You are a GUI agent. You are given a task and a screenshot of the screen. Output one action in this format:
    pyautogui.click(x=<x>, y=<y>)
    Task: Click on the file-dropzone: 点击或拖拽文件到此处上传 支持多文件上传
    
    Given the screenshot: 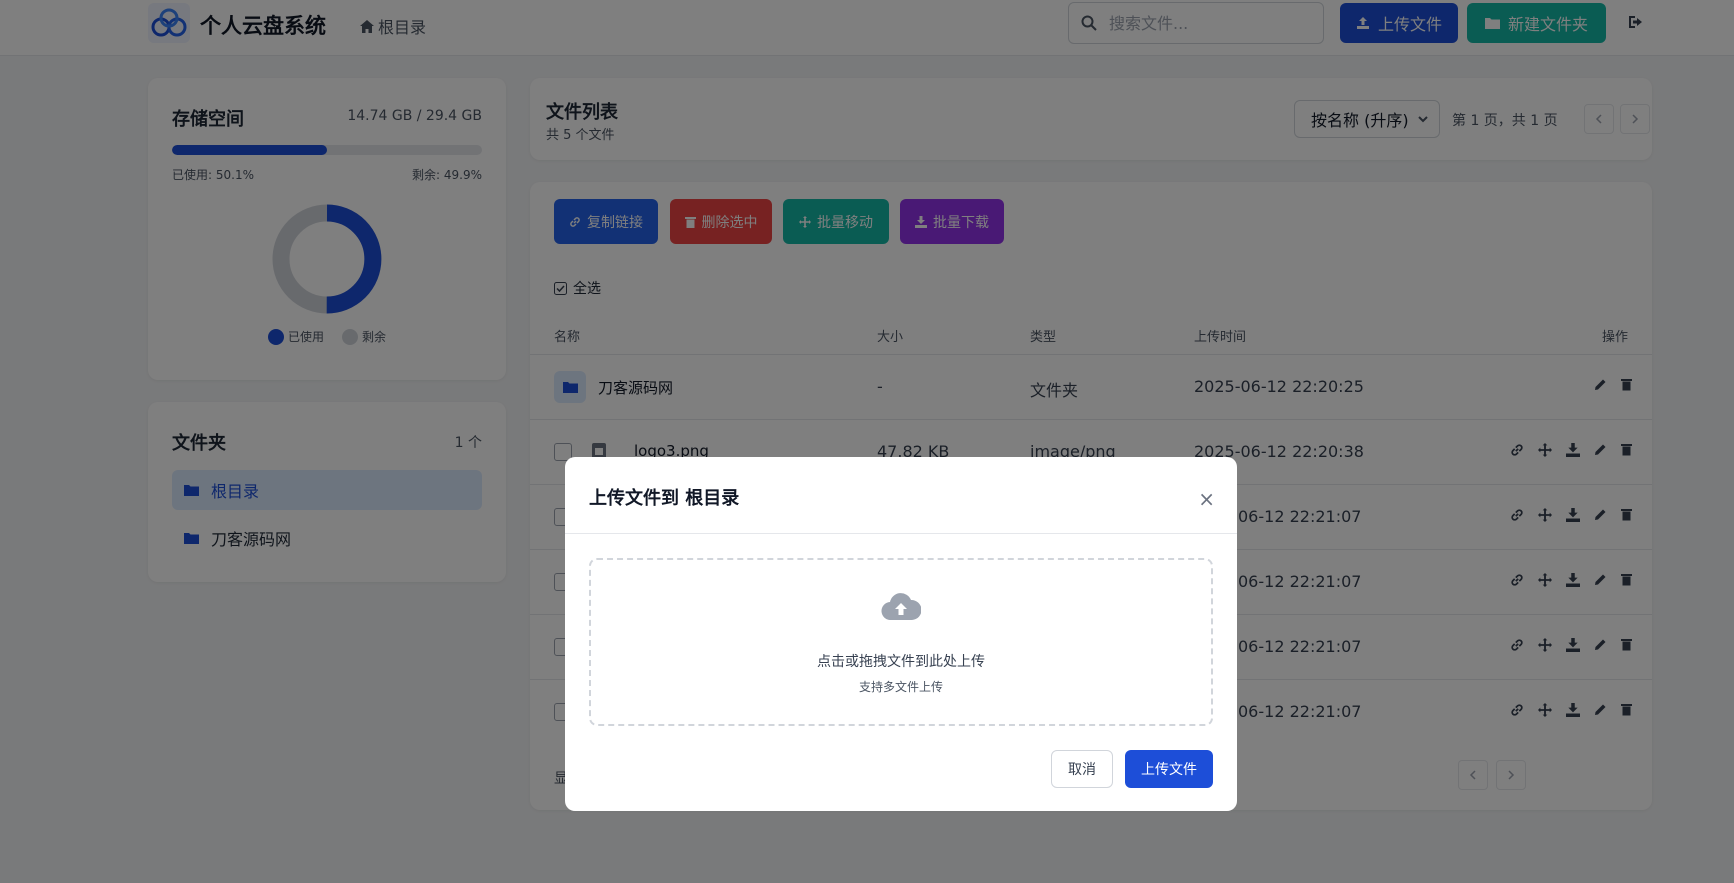 What is the action you would take?
    pyautogui.click(x=901, y=642)
    